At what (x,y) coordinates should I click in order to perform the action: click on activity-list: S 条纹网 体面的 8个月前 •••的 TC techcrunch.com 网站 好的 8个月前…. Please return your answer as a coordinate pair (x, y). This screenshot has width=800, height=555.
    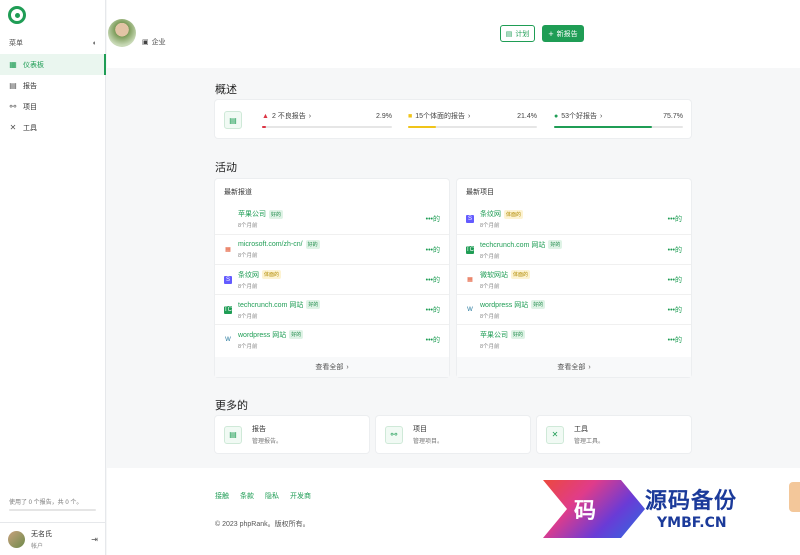
    Looking at the image, I should click on (574, 279).